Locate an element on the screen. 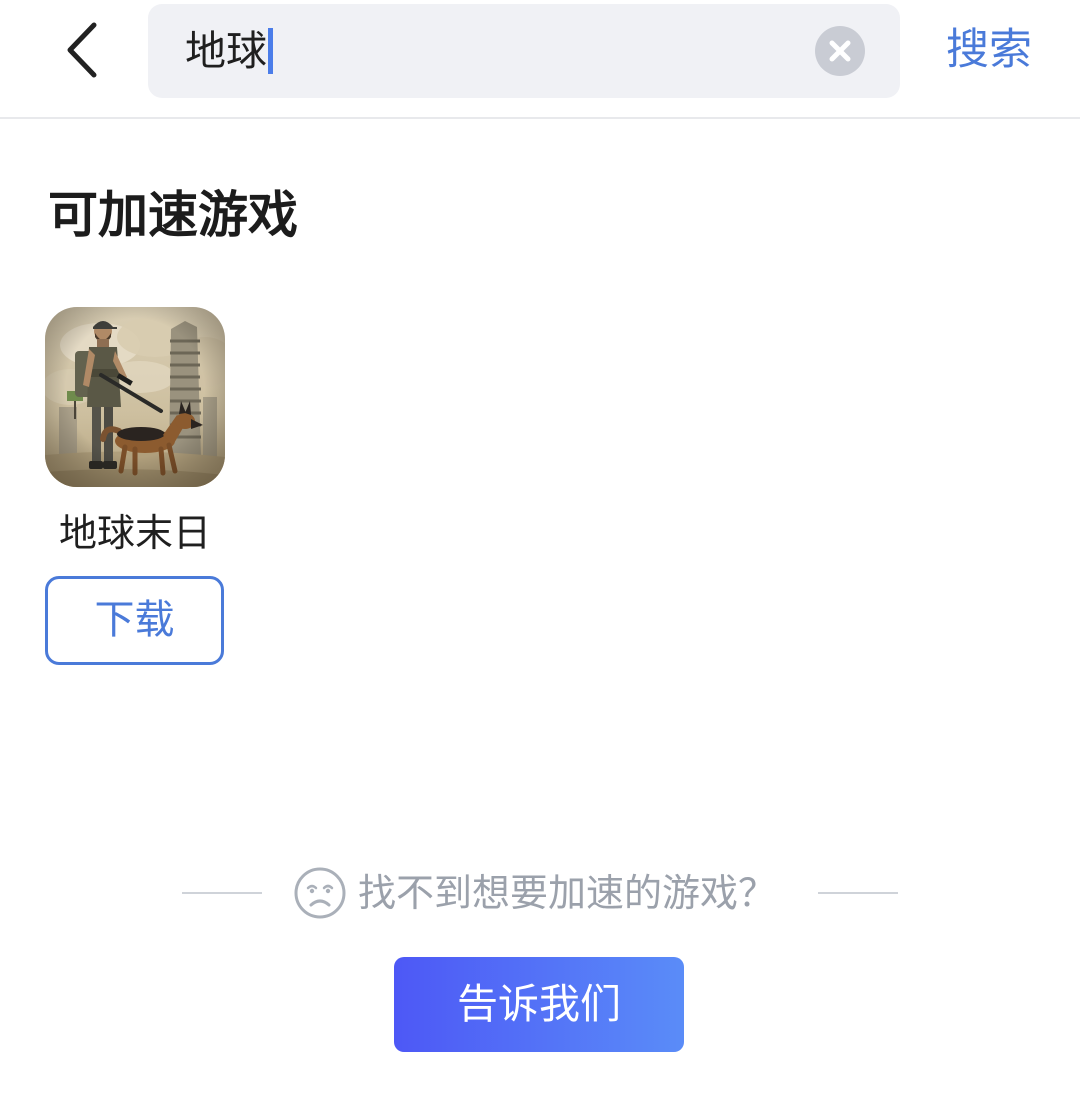  tell-us-button: 告诉我们 is located at coordinates (539, 1004).